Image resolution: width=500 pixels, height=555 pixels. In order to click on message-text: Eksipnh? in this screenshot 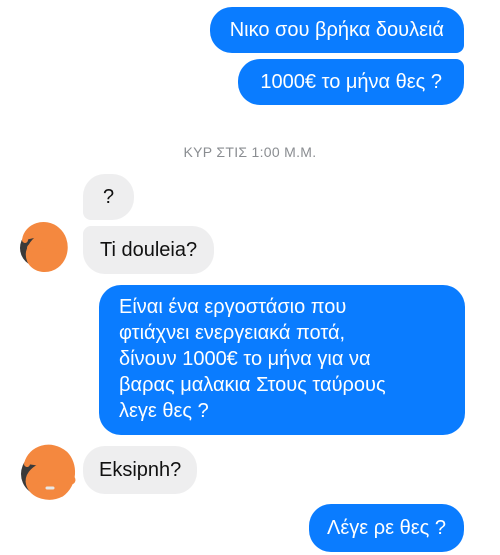, I will do `click(140, 470)`.